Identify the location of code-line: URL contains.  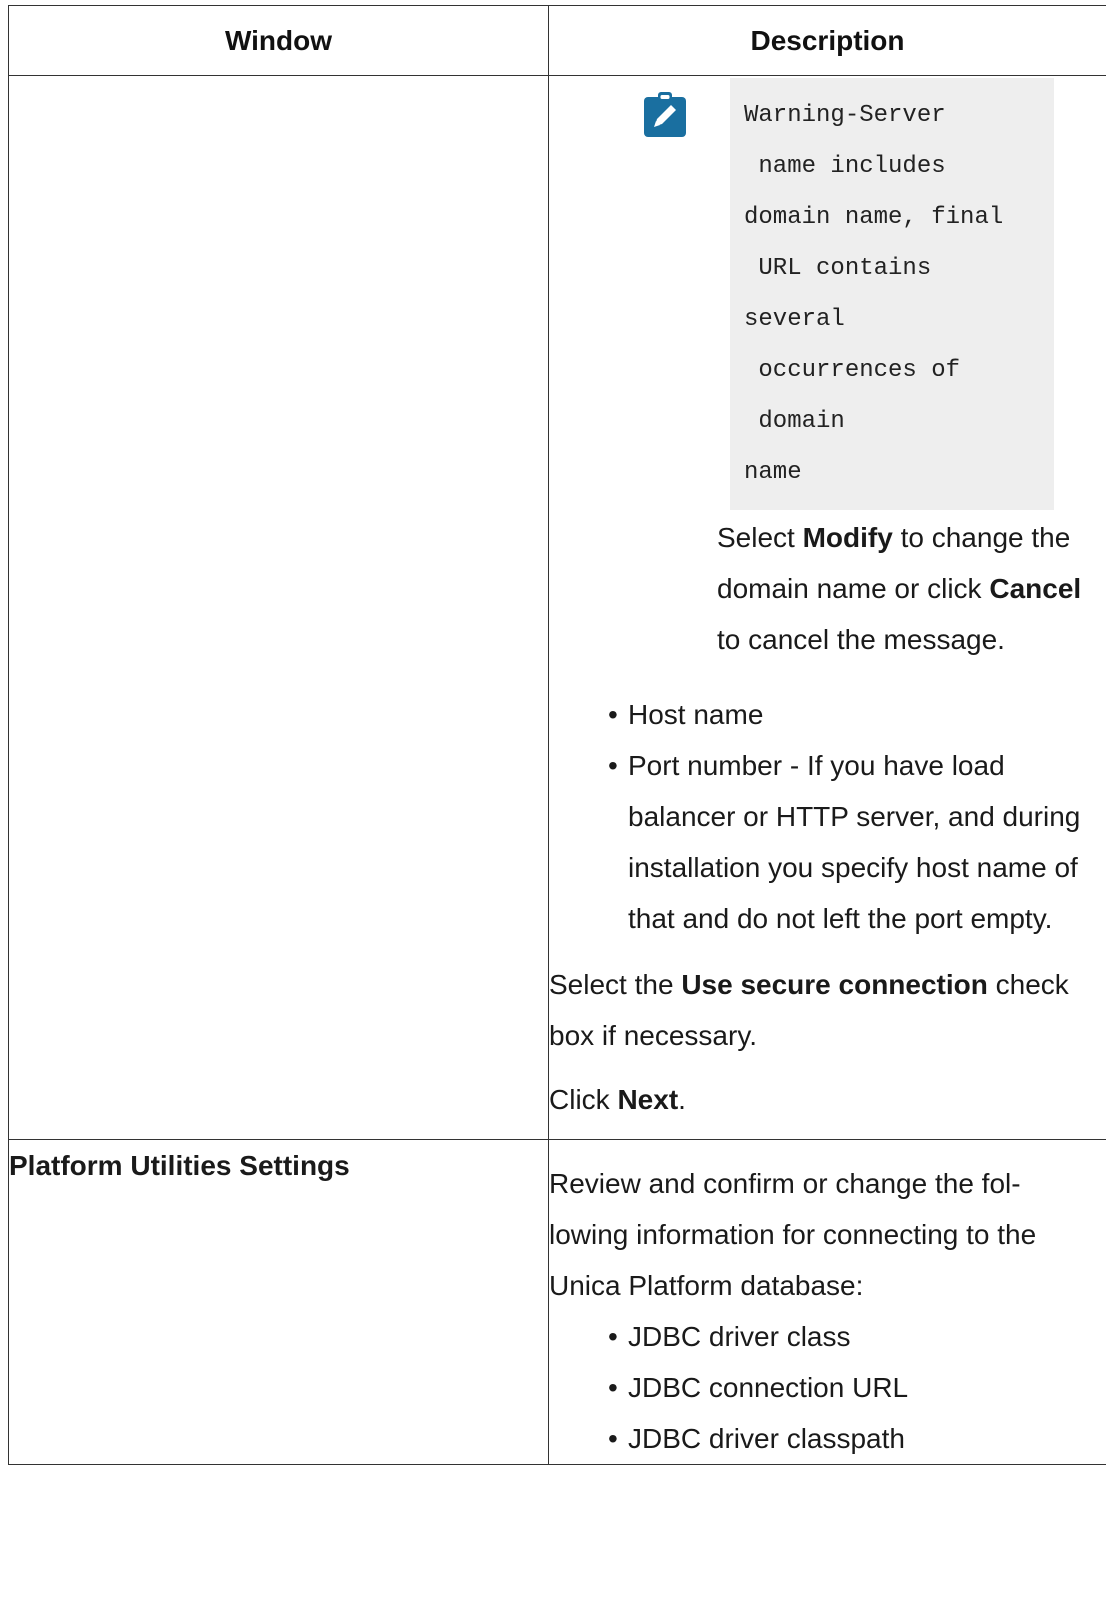
(838, 268).